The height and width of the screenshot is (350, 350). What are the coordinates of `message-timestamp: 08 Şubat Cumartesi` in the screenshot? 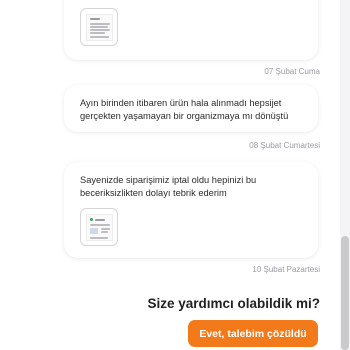 It's located at (284, 145).